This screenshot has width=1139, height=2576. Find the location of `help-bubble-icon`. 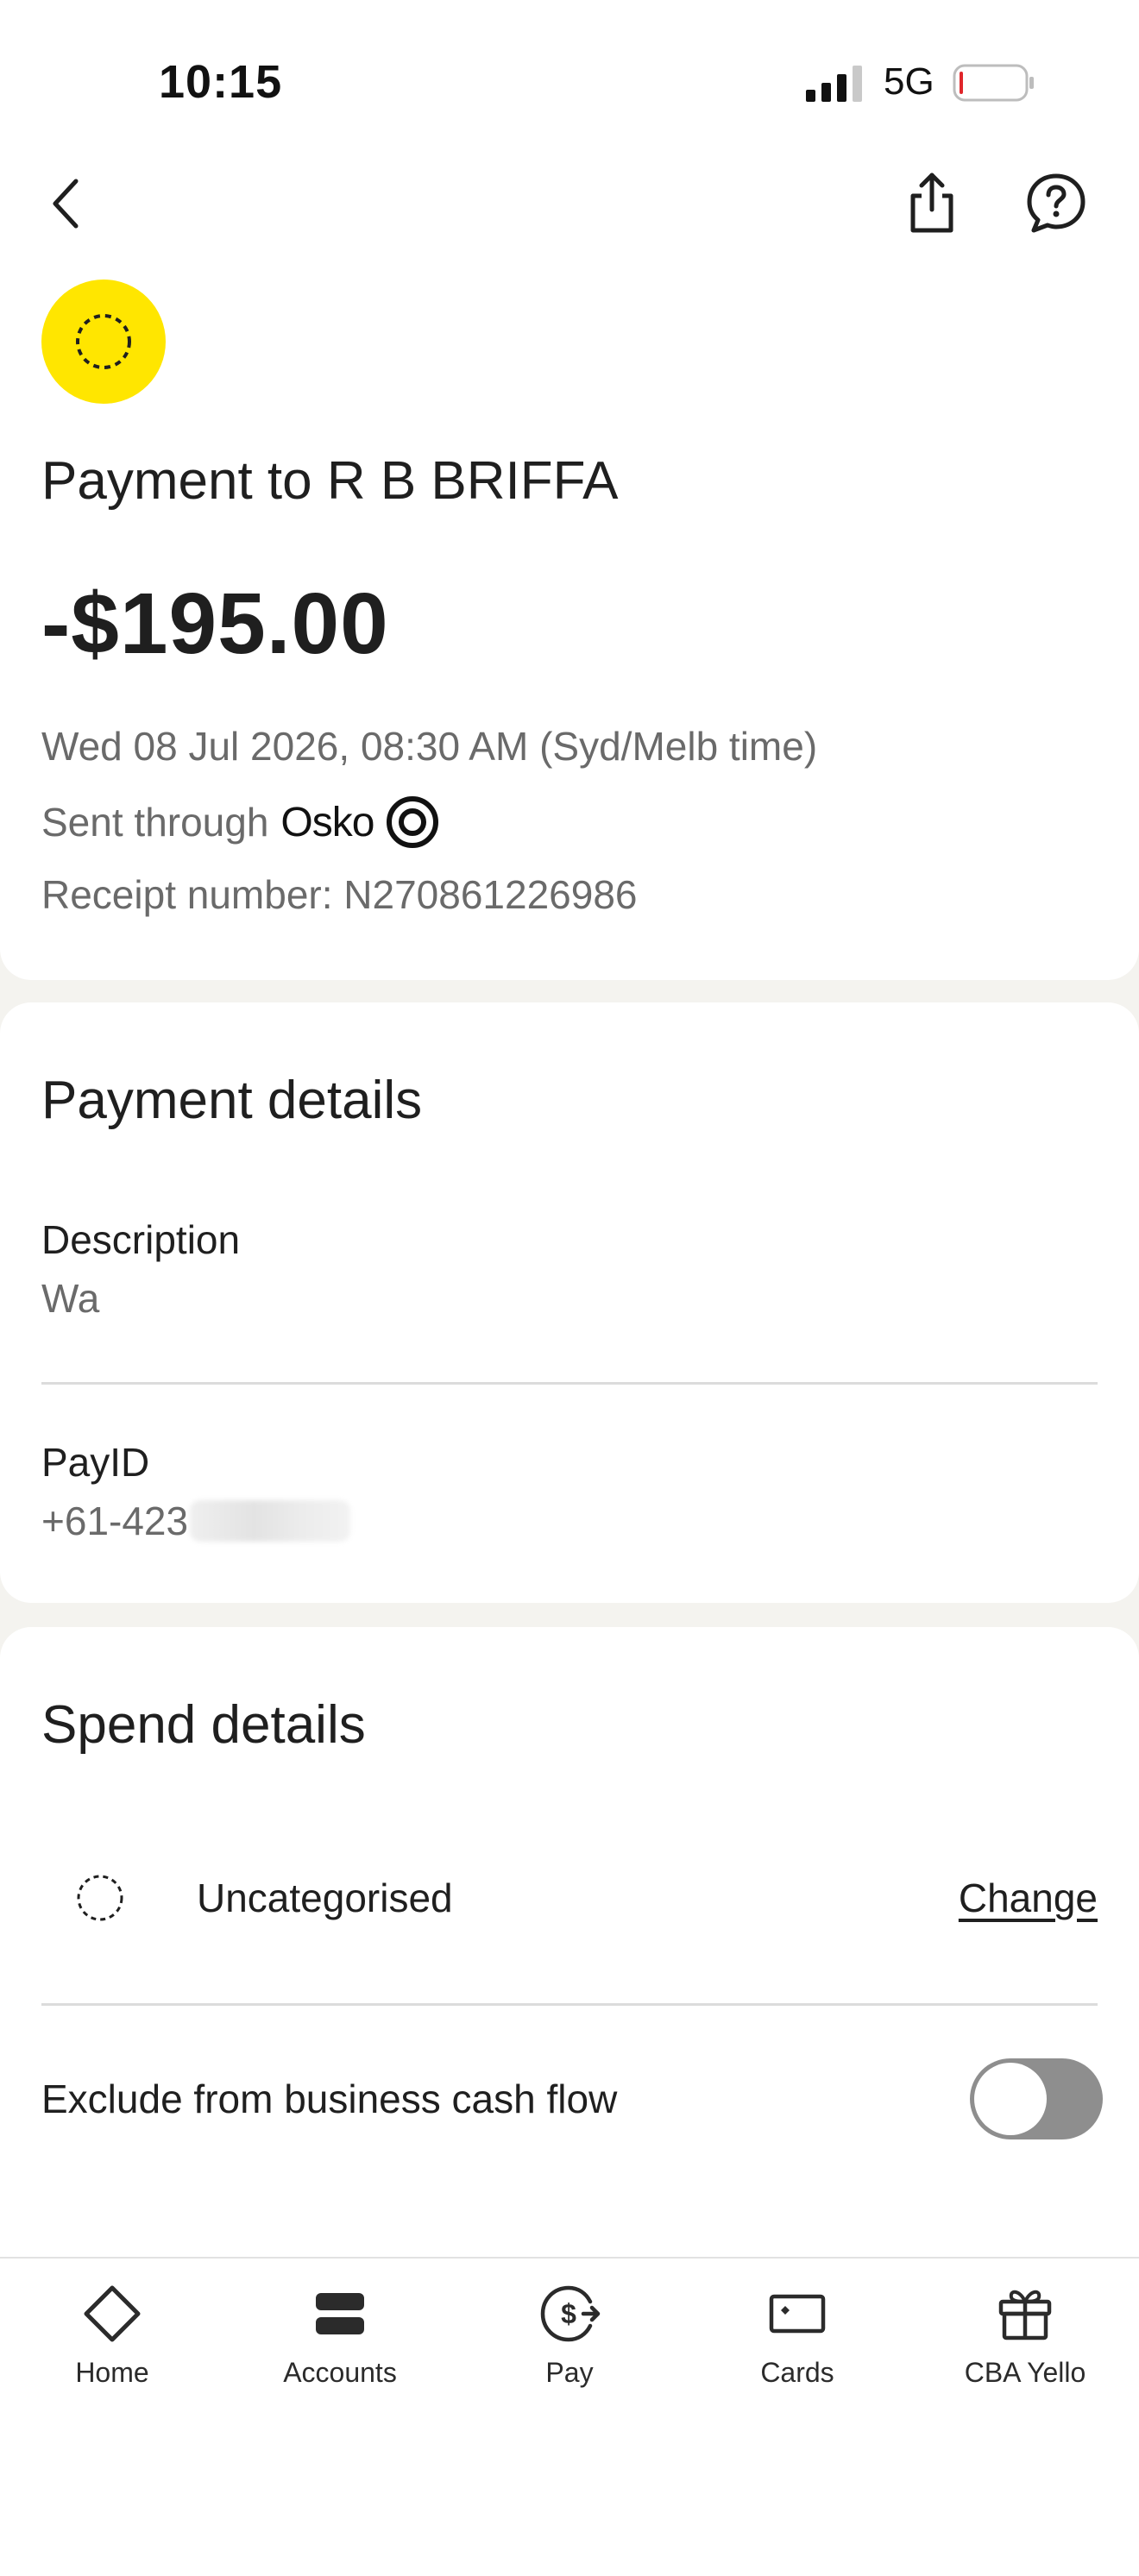

help-bubble-icon is located at coordinates (1056, 203).